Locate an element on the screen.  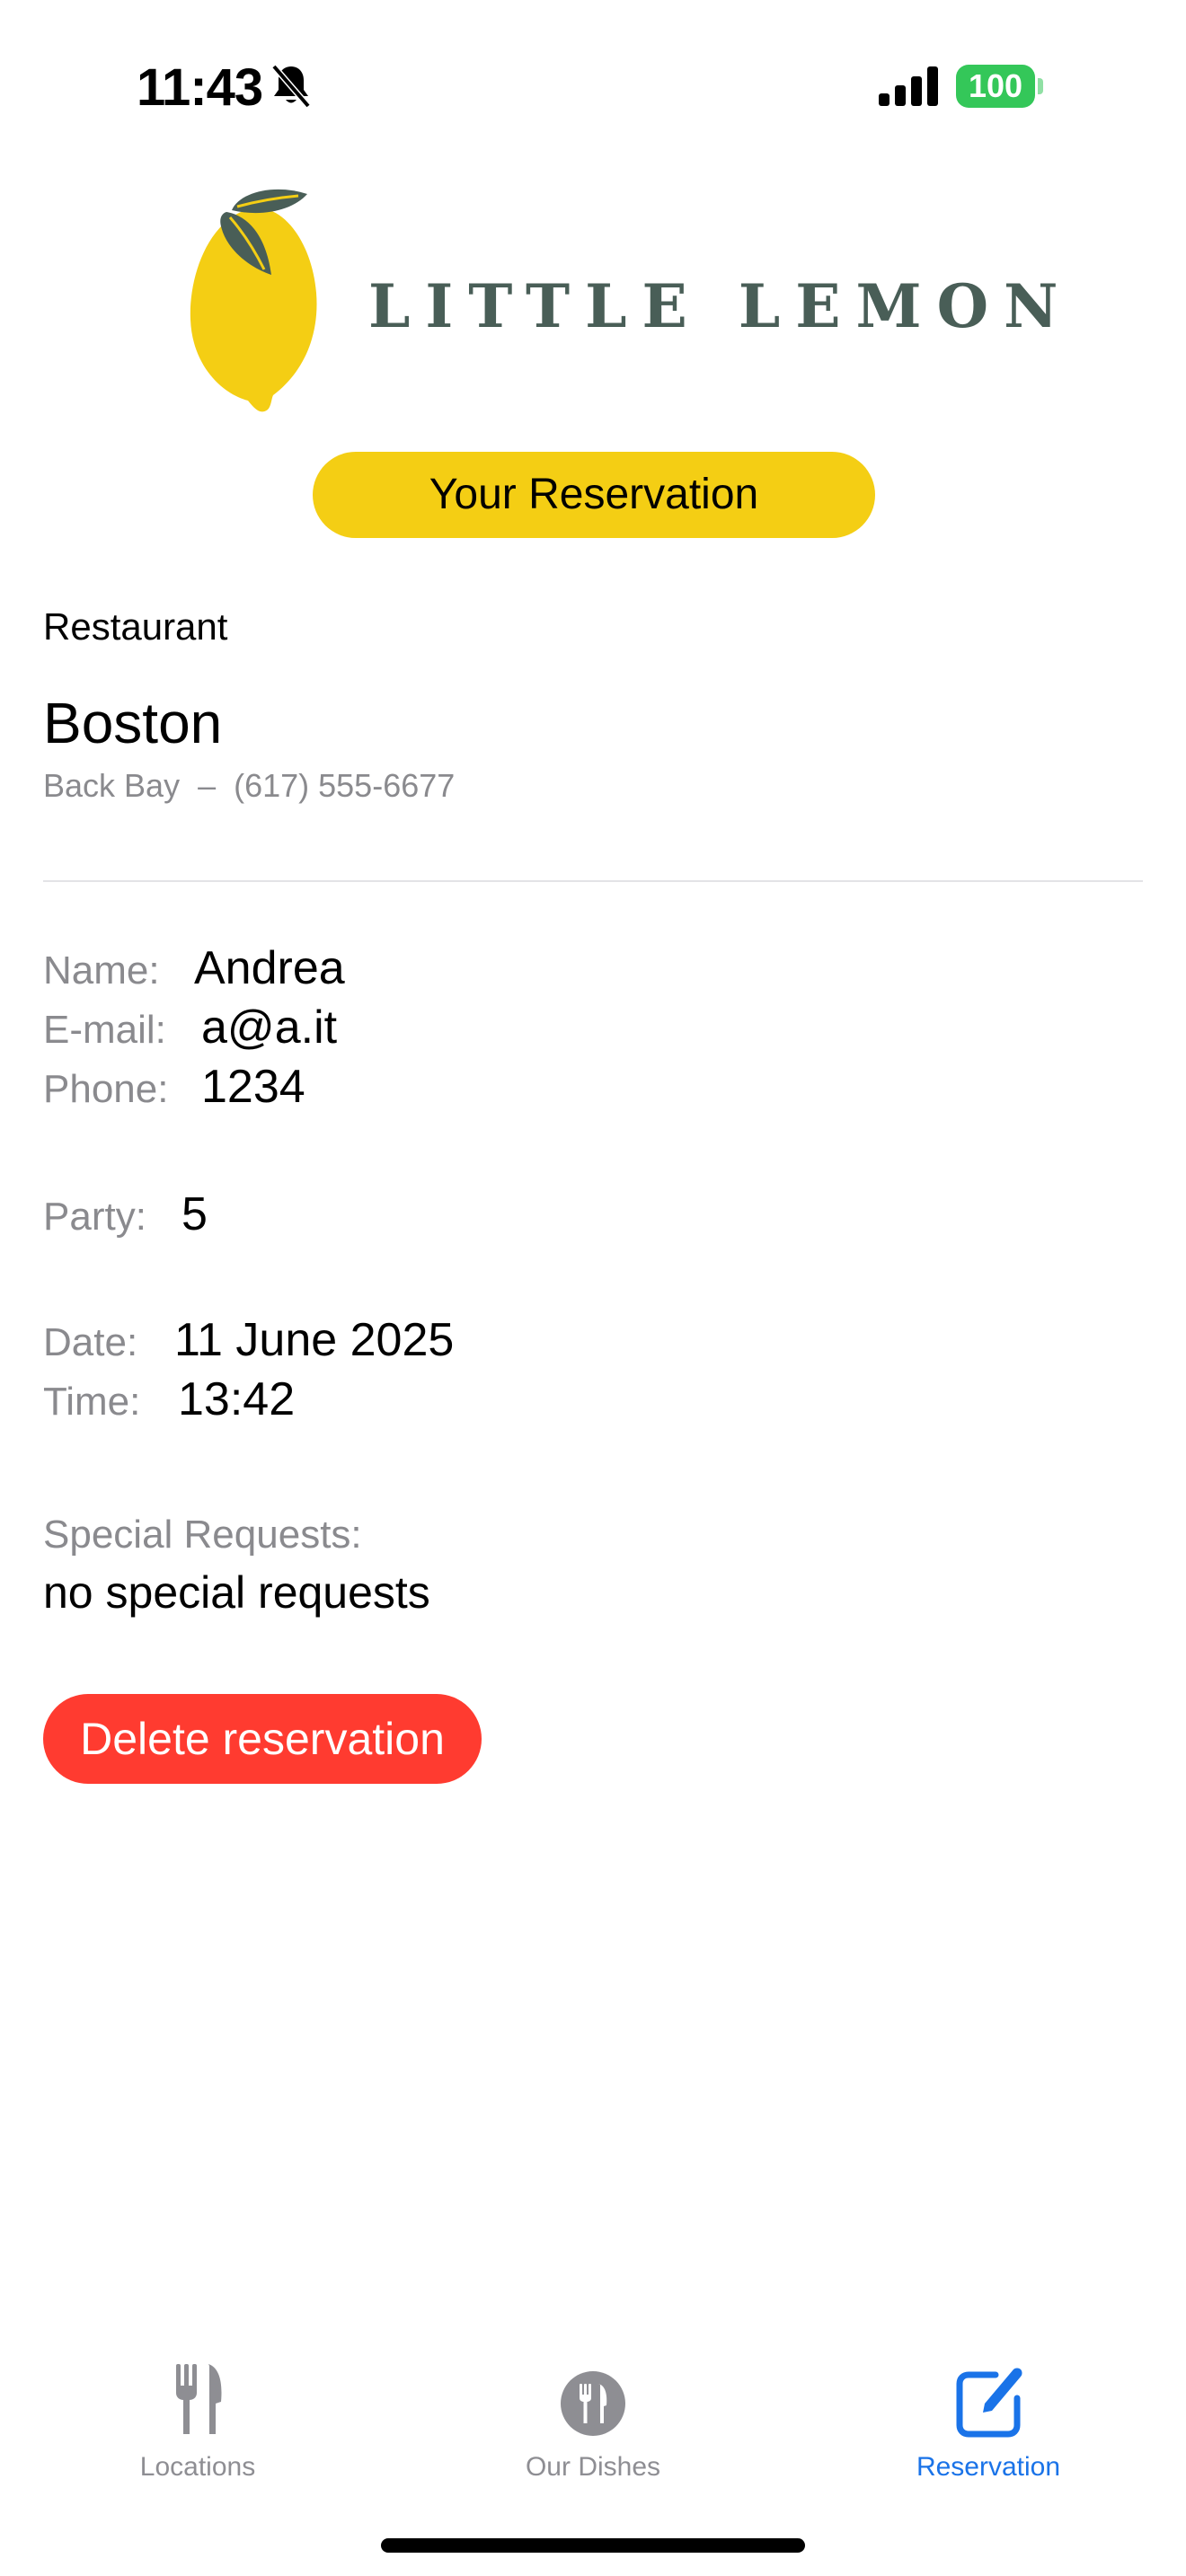
bell-slash-icon is located at coordinates (291, 86).